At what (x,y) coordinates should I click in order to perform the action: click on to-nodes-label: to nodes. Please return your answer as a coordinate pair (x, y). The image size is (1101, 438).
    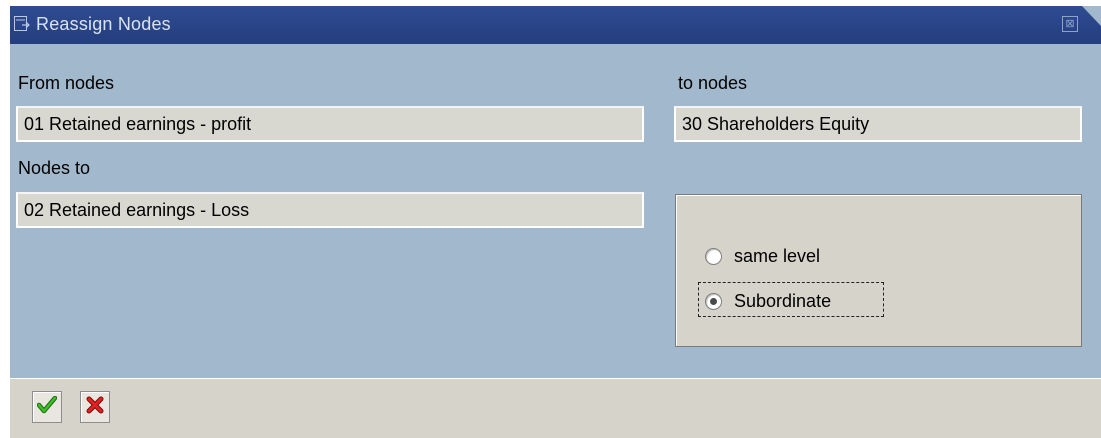
    Looking at the image, I should click on (713, 83).